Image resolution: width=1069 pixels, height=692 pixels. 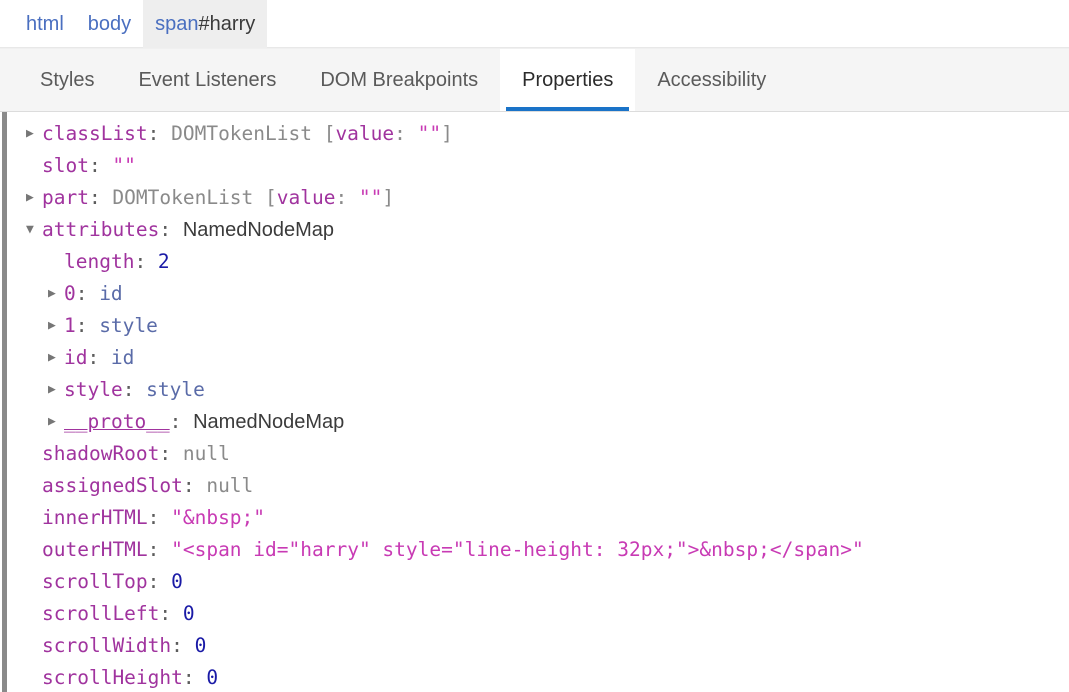 I want to click on property-row: slot: "", so click(x=547, y=166).